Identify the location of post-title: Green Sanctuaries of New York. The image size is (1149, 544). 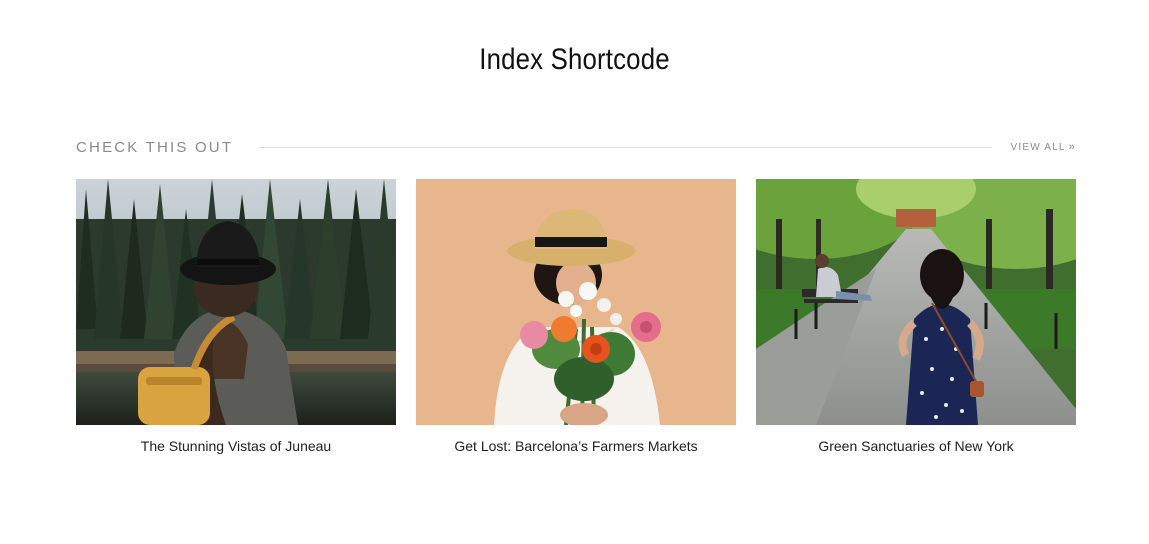
(916, 446).